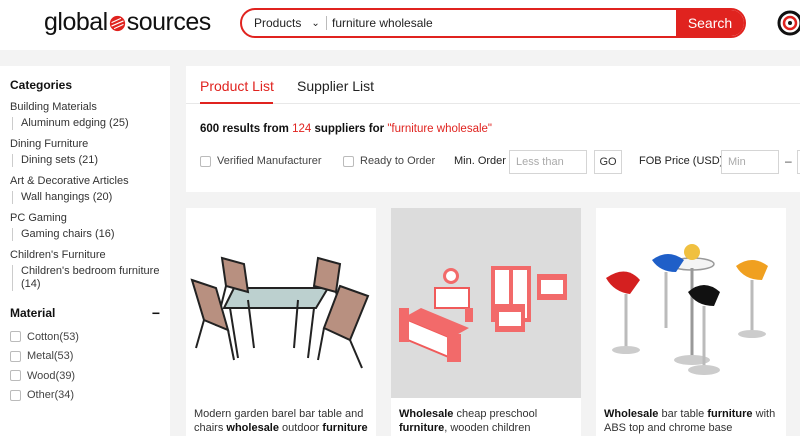  Describe the element at coordinates (156, 313) in the screenshot. I see `collapse-icon: −` at that location.